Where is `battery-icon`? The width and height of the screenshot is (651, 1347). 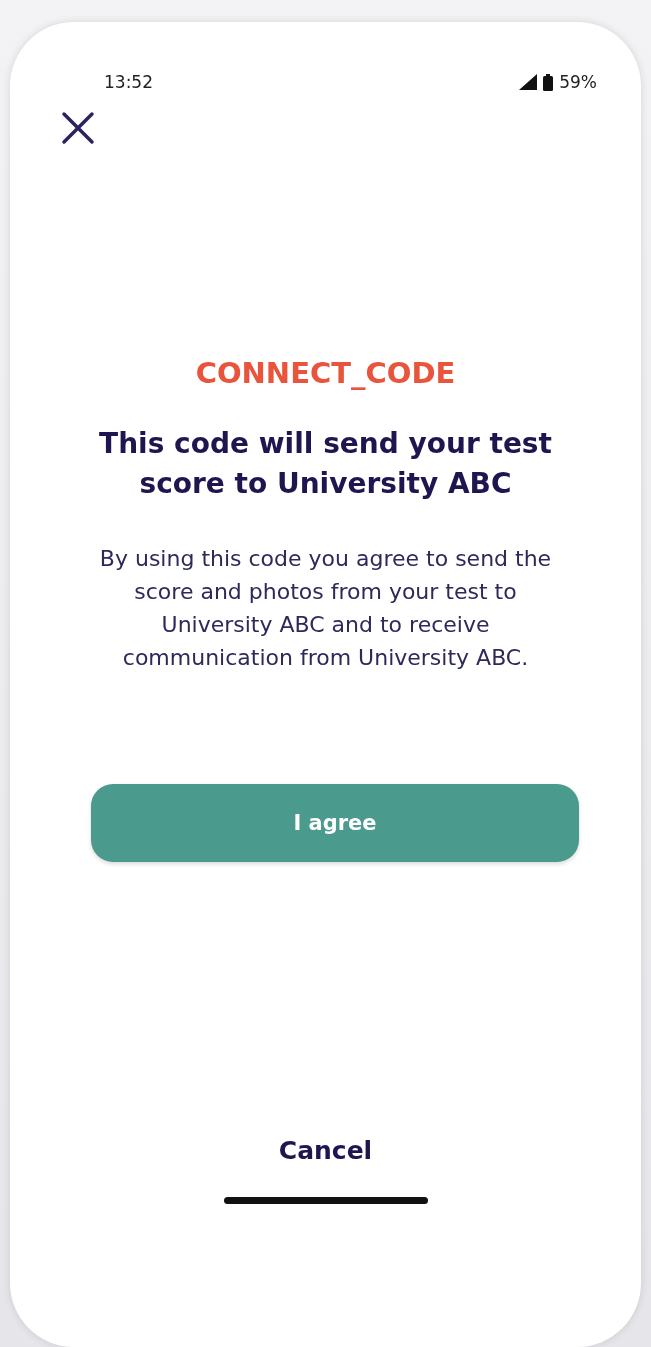
battery-icon is located at coordinates (548, 82).